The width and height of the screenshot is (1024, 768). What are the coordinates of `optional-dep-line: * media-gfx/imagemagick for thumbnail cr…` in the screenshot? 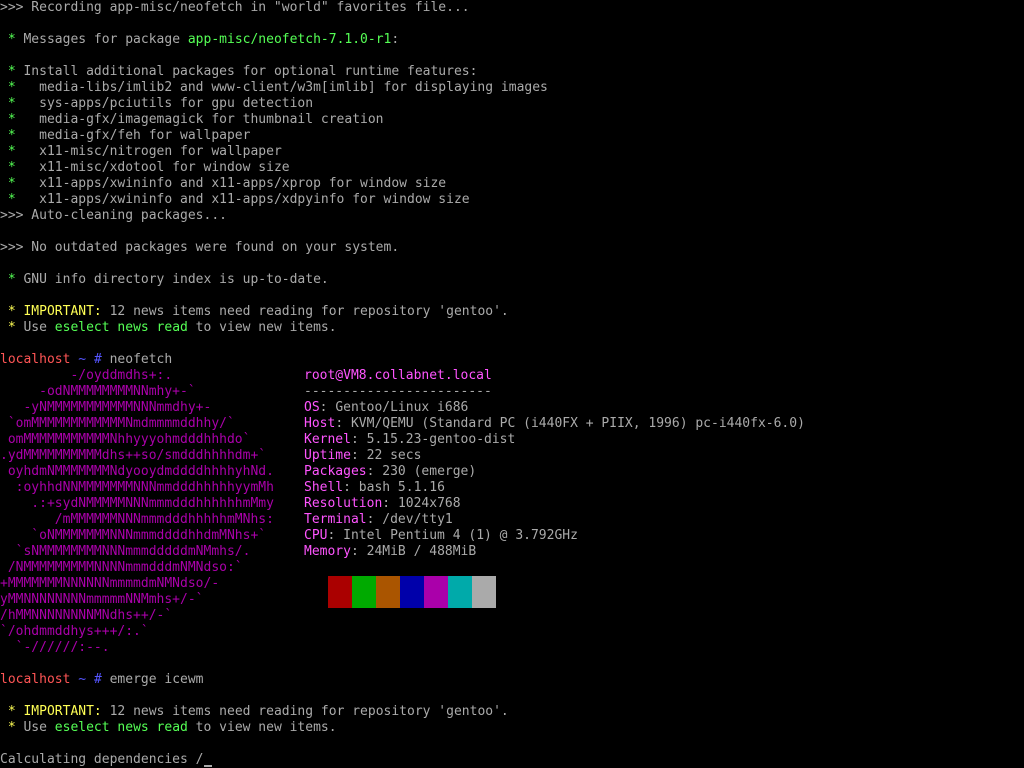 It's located at (192, 120).